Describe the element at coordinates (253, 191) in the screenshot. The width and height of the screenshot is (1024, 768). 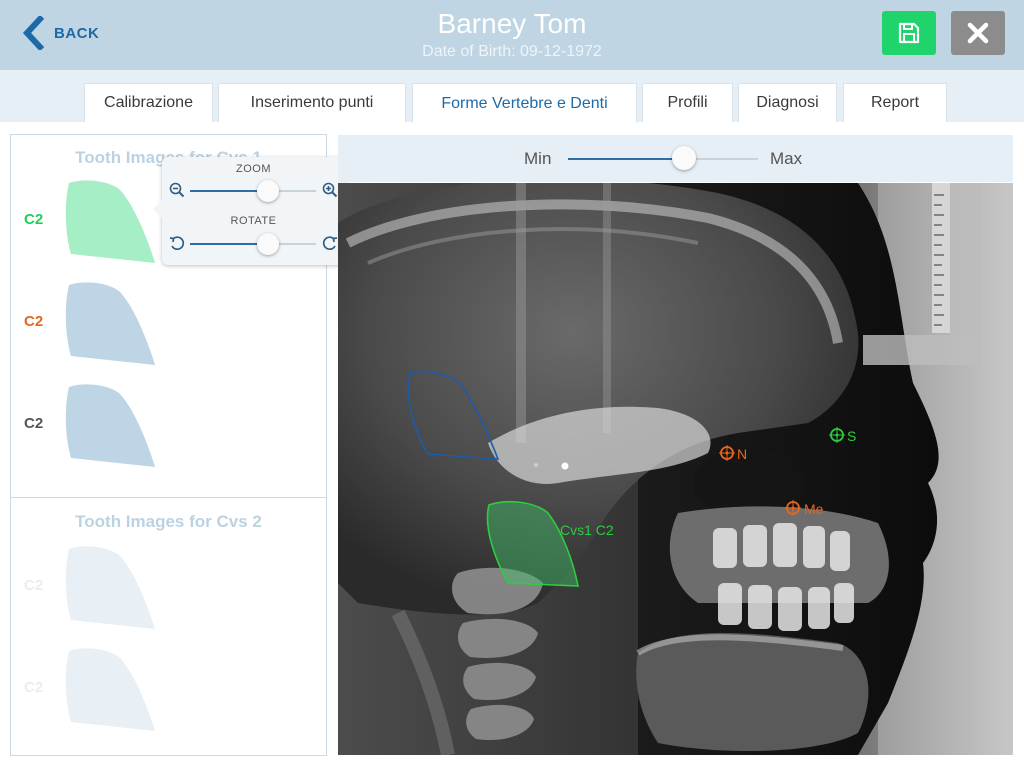
I see `zoom-slider` at that location.